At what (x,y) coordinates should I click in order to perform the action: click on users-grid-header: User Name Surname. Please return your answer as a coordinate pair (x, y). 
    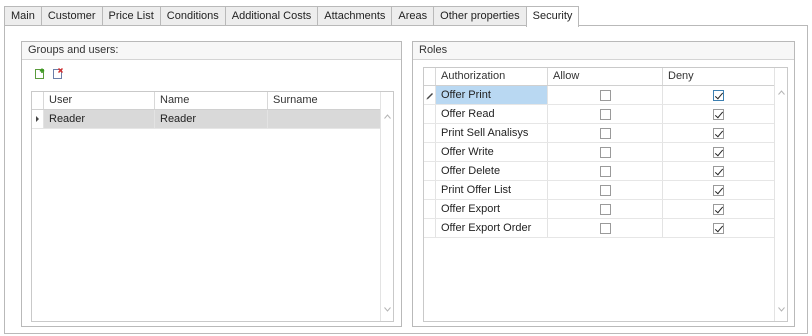
    Looking at the image, I should click on (212, 101).